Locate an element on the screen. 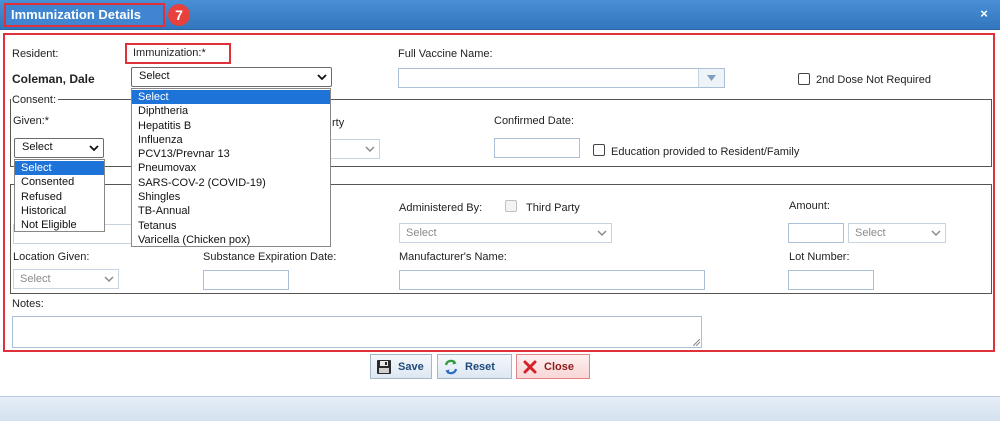 The image size is (1000, 421). given-option: Consented is located at coordinates (59, 182).